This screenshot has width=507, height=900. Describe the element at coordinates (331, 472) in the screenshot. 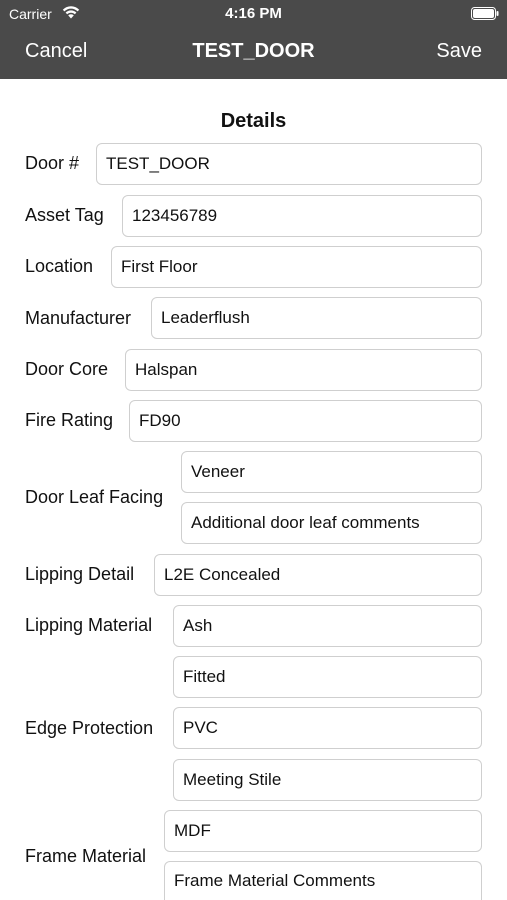

I see `door-leaf-facing-field: Veneer` at that location.